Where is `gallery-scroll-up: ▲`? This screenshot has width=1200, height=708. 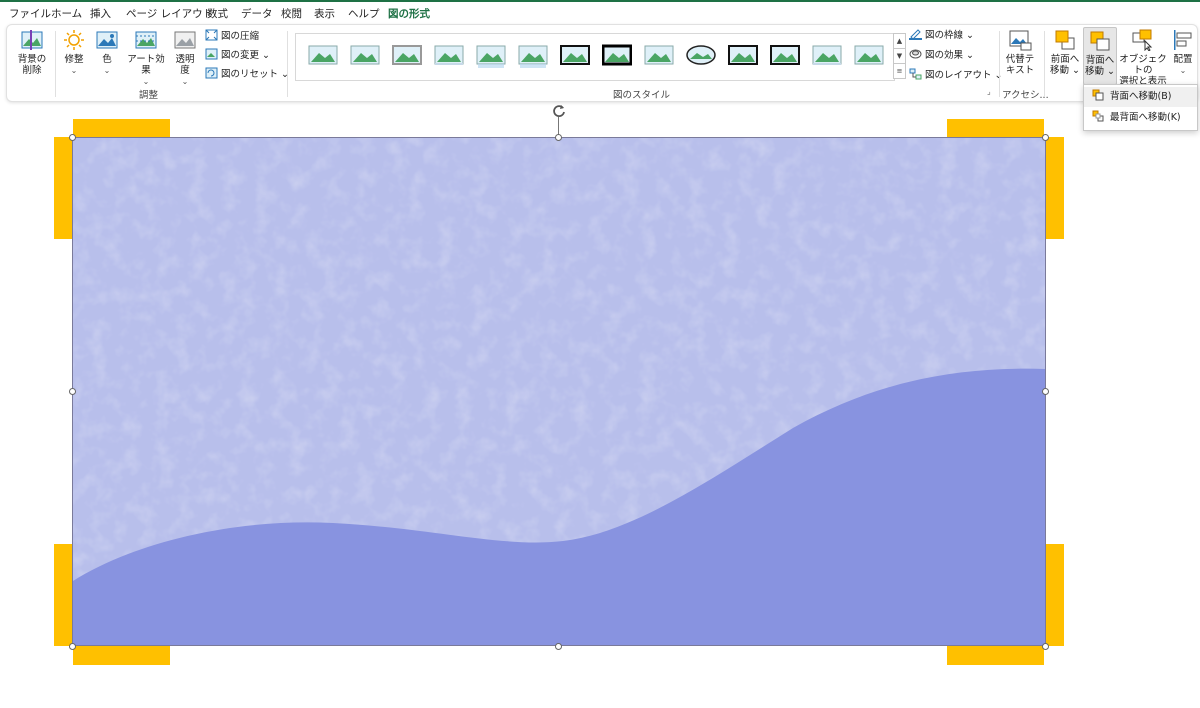
gallery-scroll-up: ▲ is located at coordinates (899, 41).